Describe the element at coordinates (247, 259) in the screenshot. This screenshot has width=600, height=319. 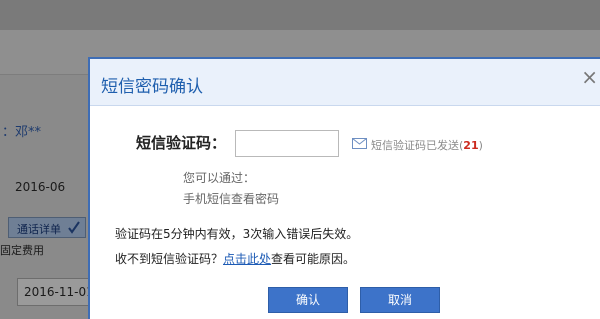
I see `click-here-link: 点击此处` at that location.